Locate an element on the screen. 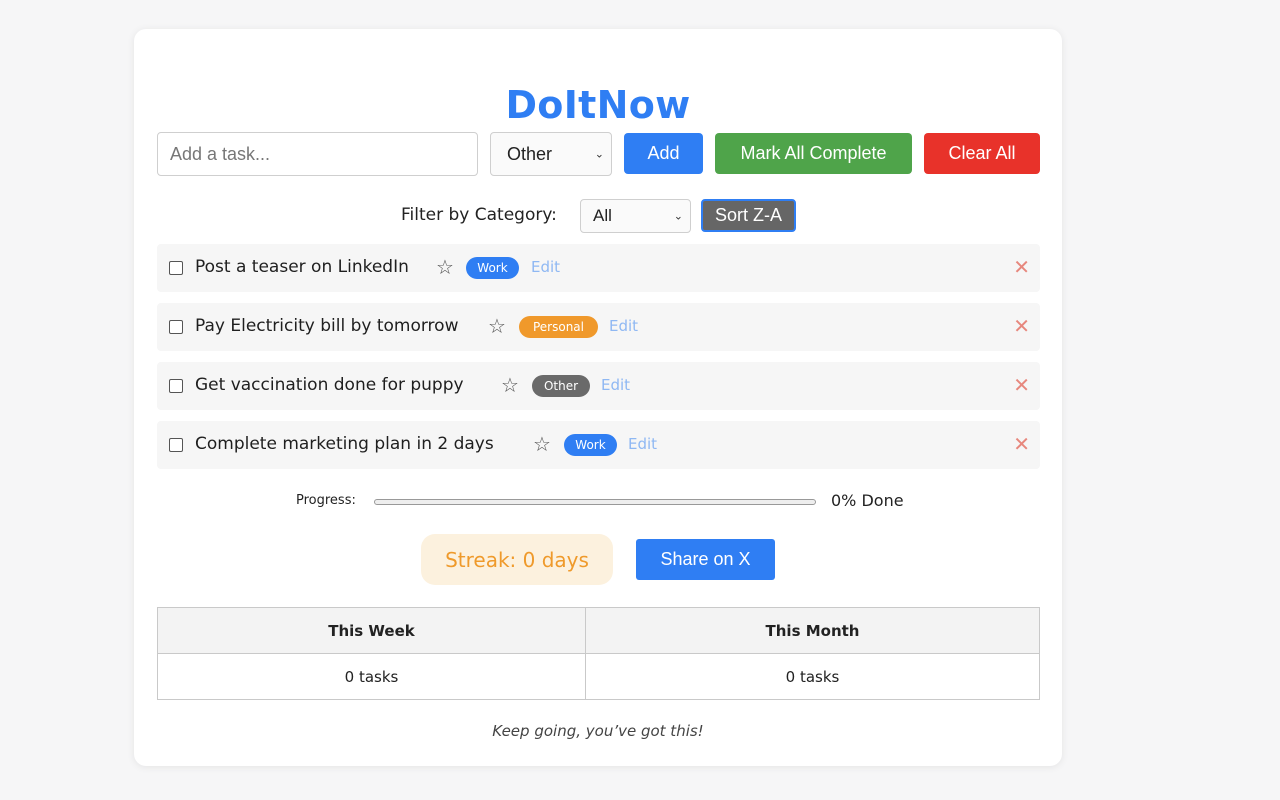 The image size is (1280, 800). category-select: Other ⌄ is located at coordinates (551, 154).